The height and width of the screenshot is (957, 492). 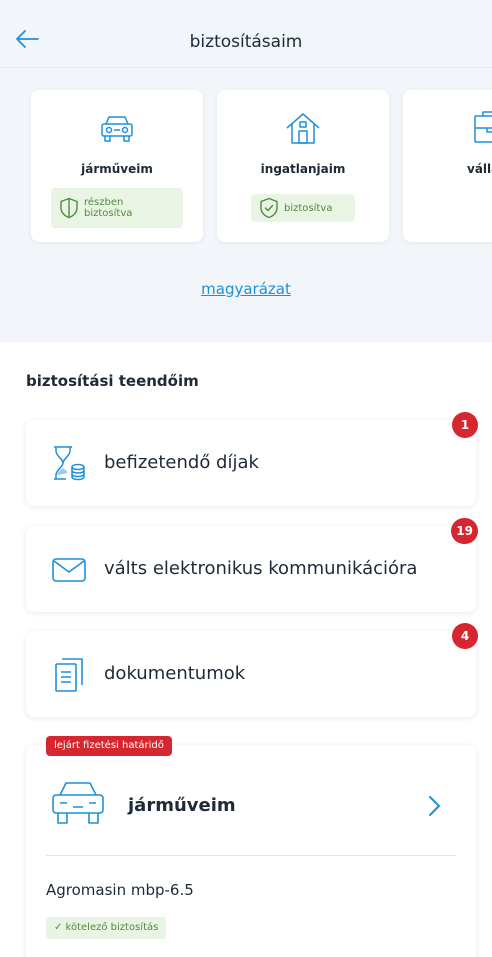 I want to click on vehicle-section-title: járműveim, so click(x=182, y=805).